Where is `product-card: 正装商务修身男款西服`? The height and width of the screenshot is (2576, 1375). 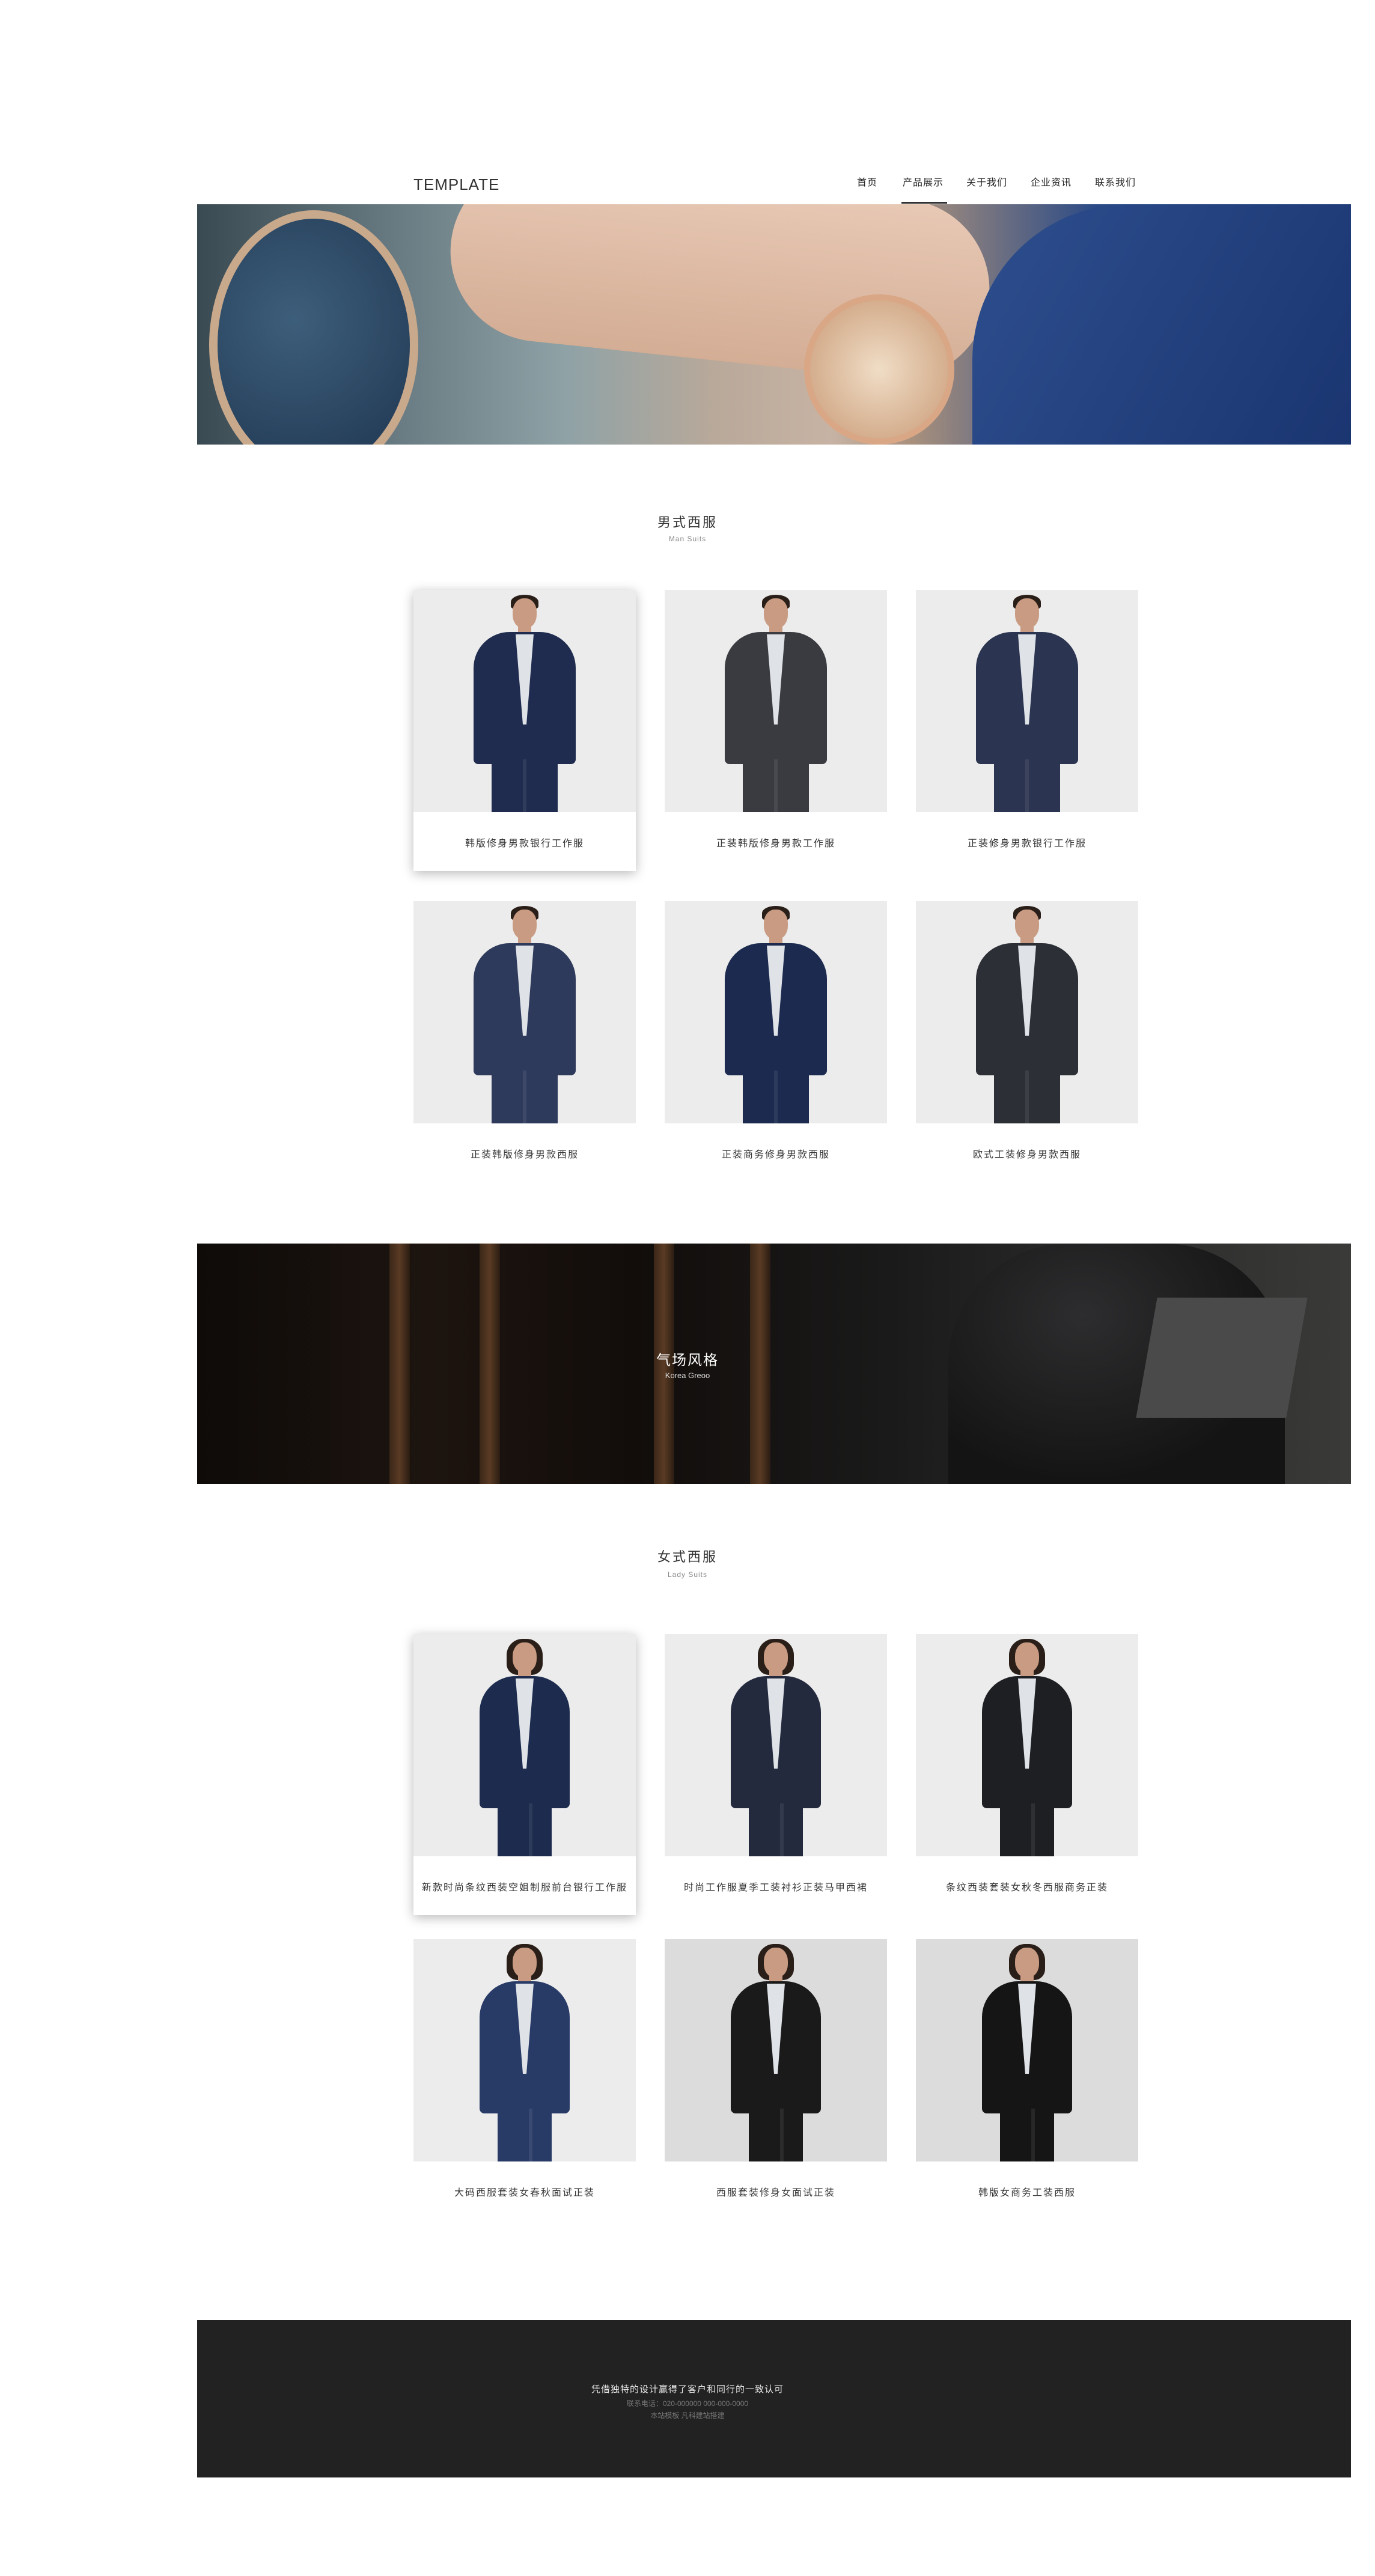
product-card: 正装商务修身男款西服 is located at coordinates (776, 1041).